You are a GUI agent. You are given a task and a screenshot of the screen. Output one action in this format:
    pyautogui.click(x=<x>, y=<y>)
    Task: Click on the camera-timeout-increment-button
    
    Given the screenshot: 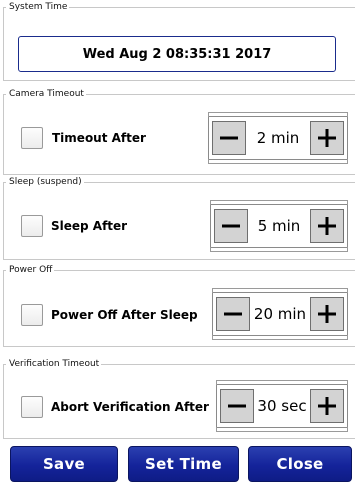 What is the action you would take?
    pyautogui.click(x=327, y=138)
    